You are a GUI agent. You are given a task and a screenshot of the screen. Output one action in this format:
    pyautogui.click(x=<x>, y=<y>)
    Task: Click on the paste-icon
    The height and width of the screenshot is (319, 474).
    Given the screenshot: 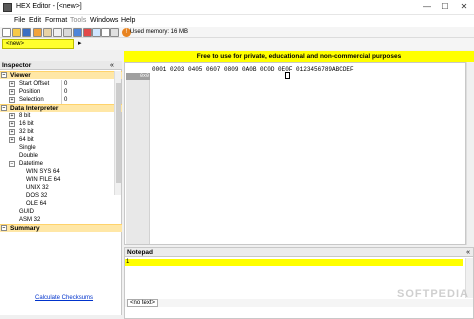 What is the action you would take?
    pyautogui.click(x=67, y=32)
    